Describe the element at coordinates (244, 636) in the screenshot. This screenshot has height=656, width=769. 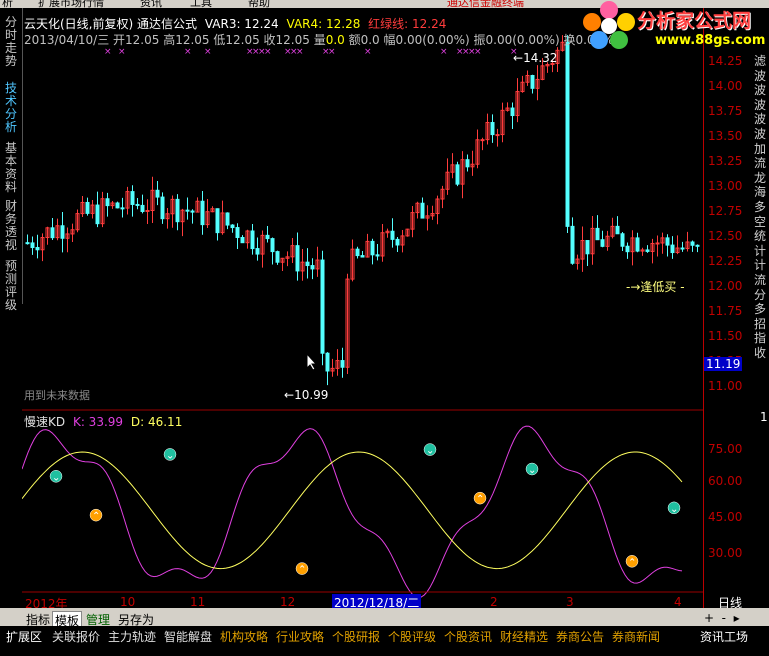
I see `bottom-item: 机构攻略` at that location.